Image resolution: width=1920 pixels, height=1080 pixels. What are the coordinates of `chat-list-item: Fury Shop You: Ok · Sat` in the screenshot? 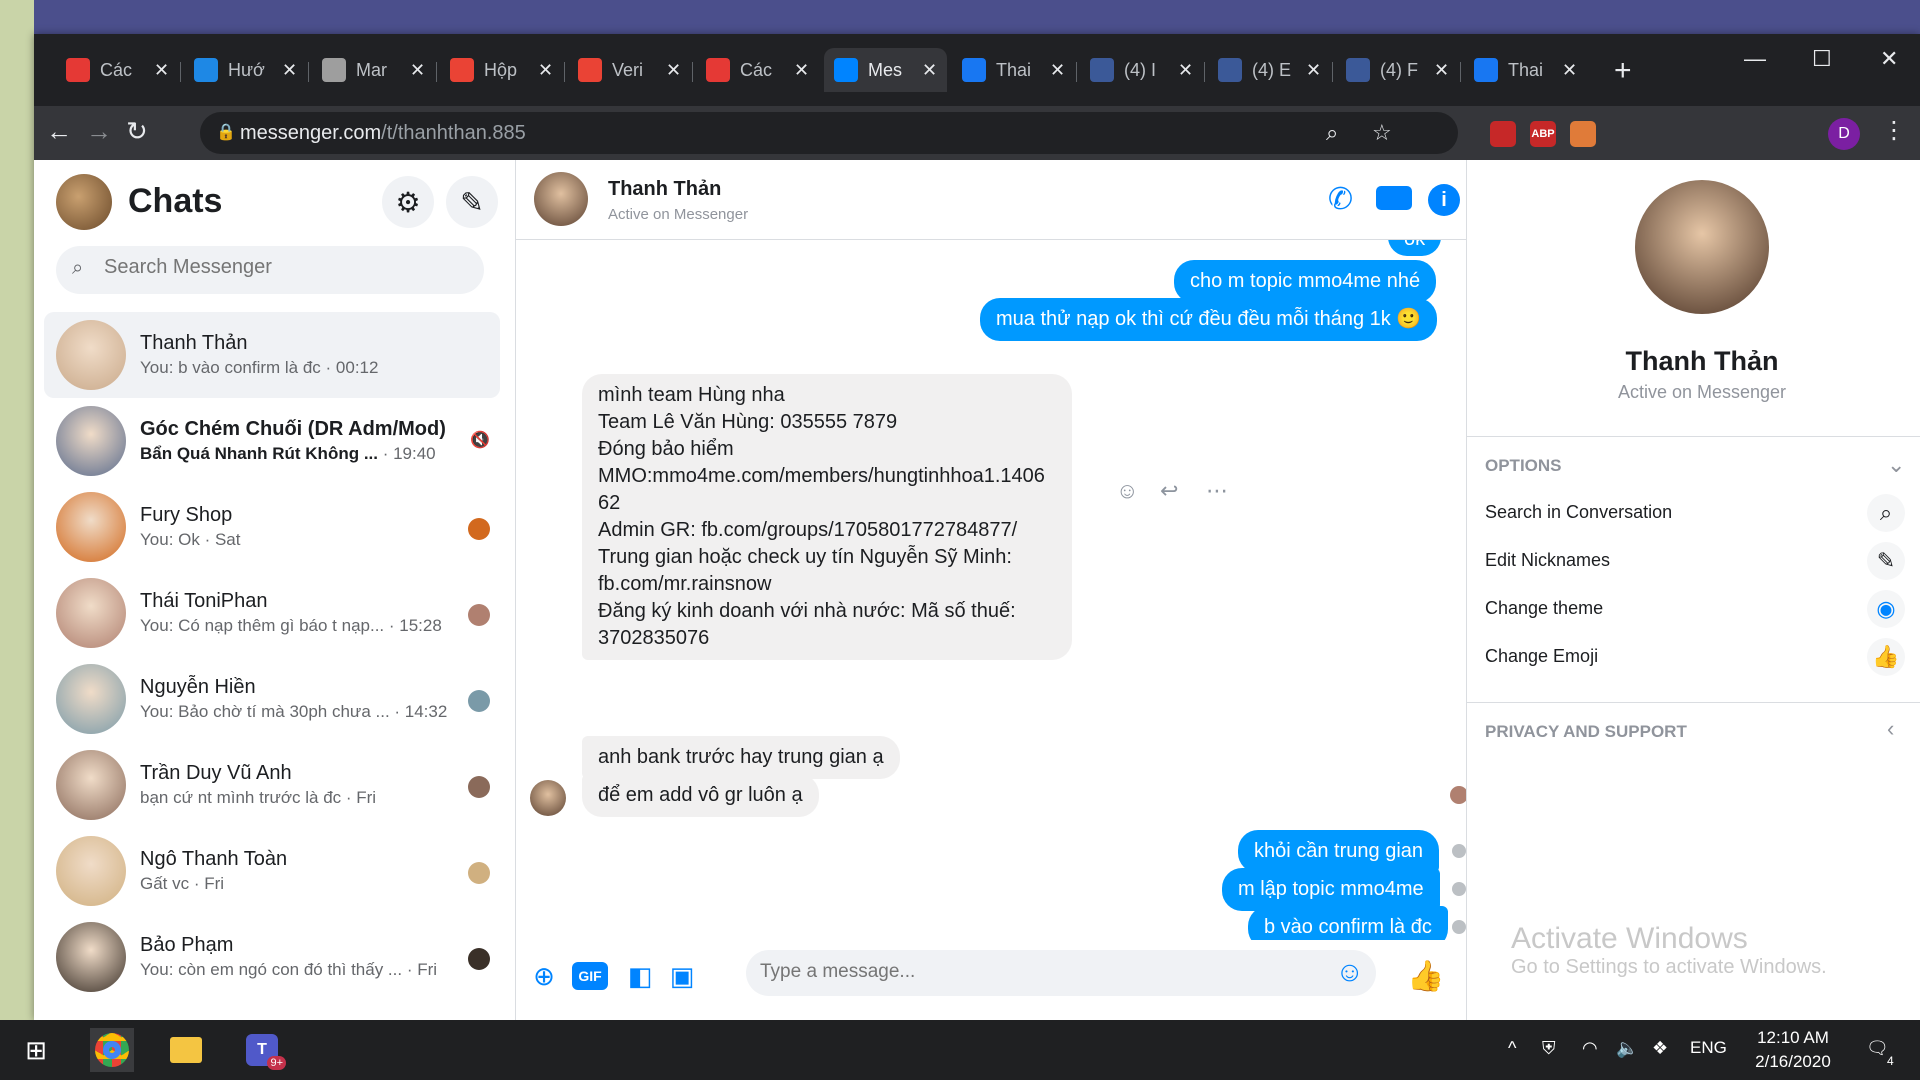 It's located at (272, 527).